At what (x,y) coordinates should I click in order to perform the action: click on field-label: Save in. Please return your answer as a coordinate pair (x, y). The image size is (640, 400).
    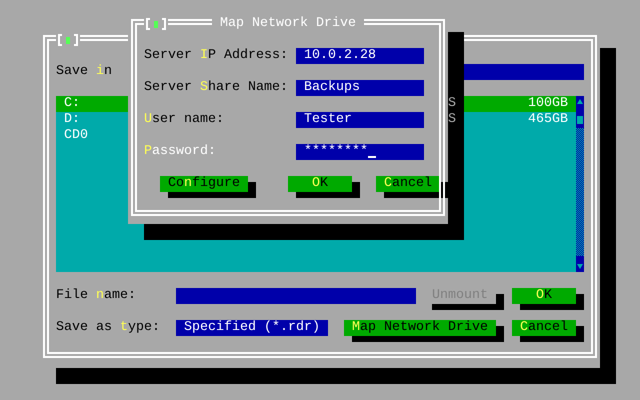
    Looking at the image, I should click on (84, 72).